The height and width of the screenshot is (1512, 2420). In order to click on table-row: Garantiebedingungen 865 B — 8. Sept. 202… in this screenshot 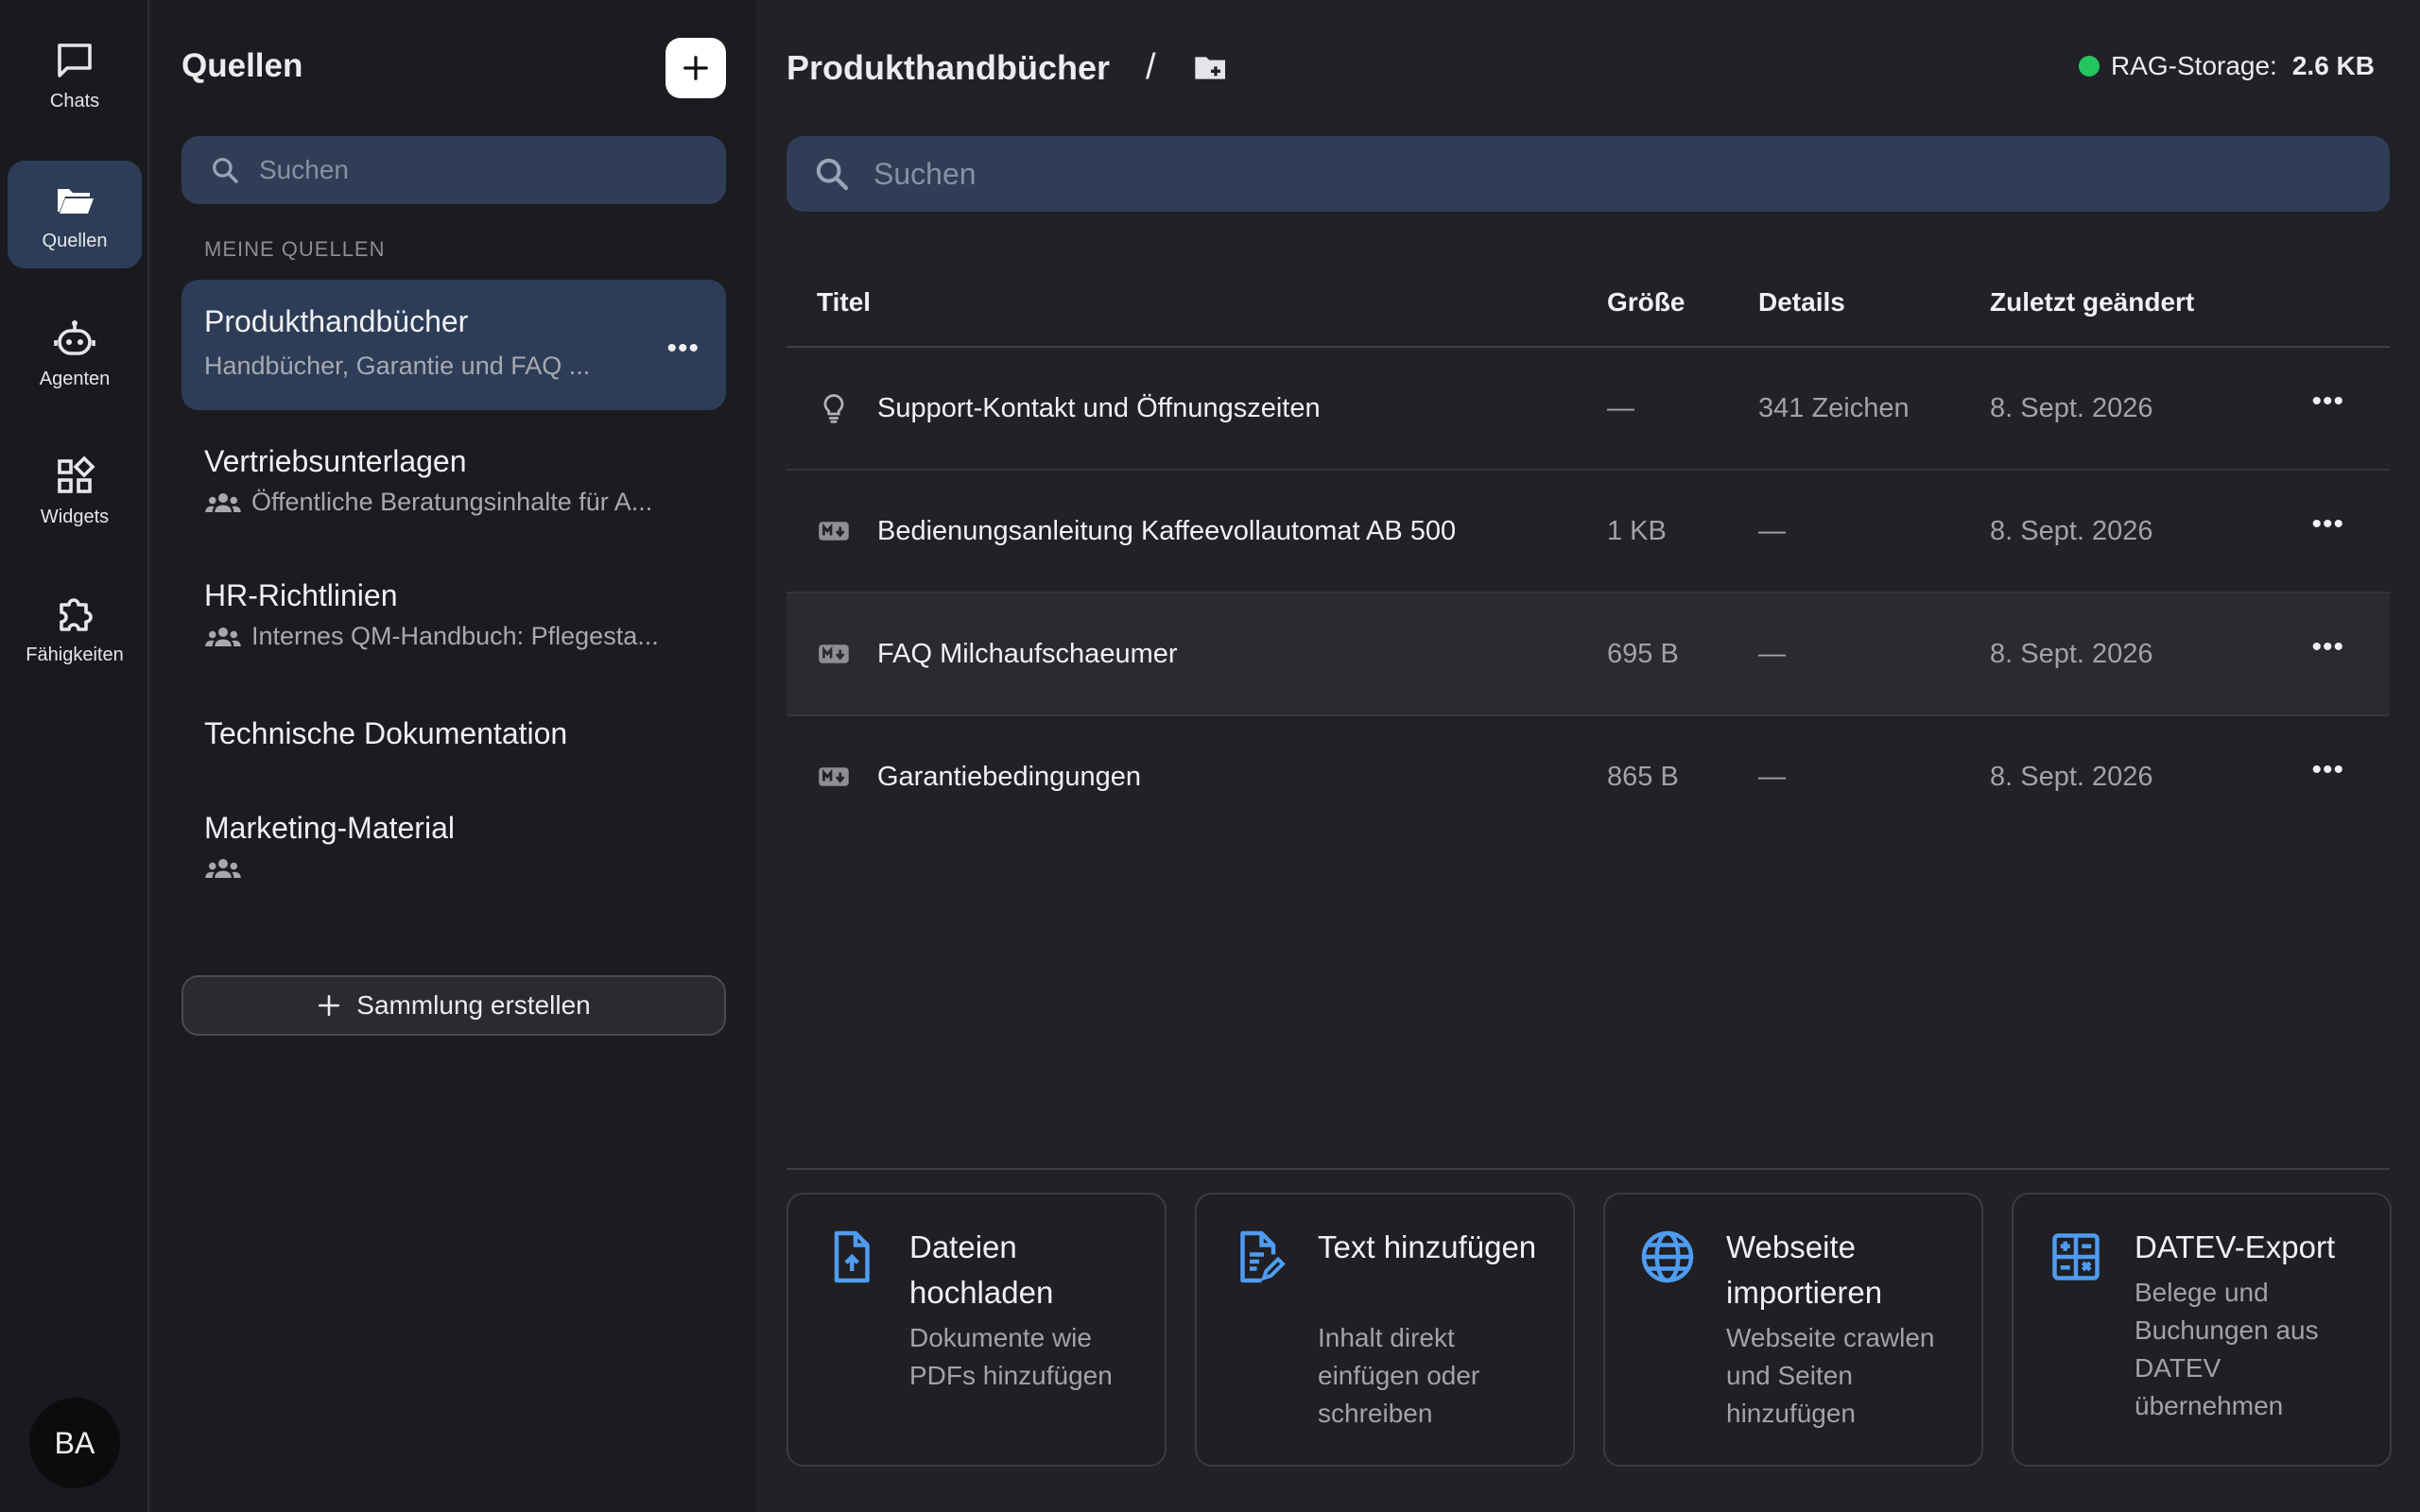, I will do `click(1588, 777)`.